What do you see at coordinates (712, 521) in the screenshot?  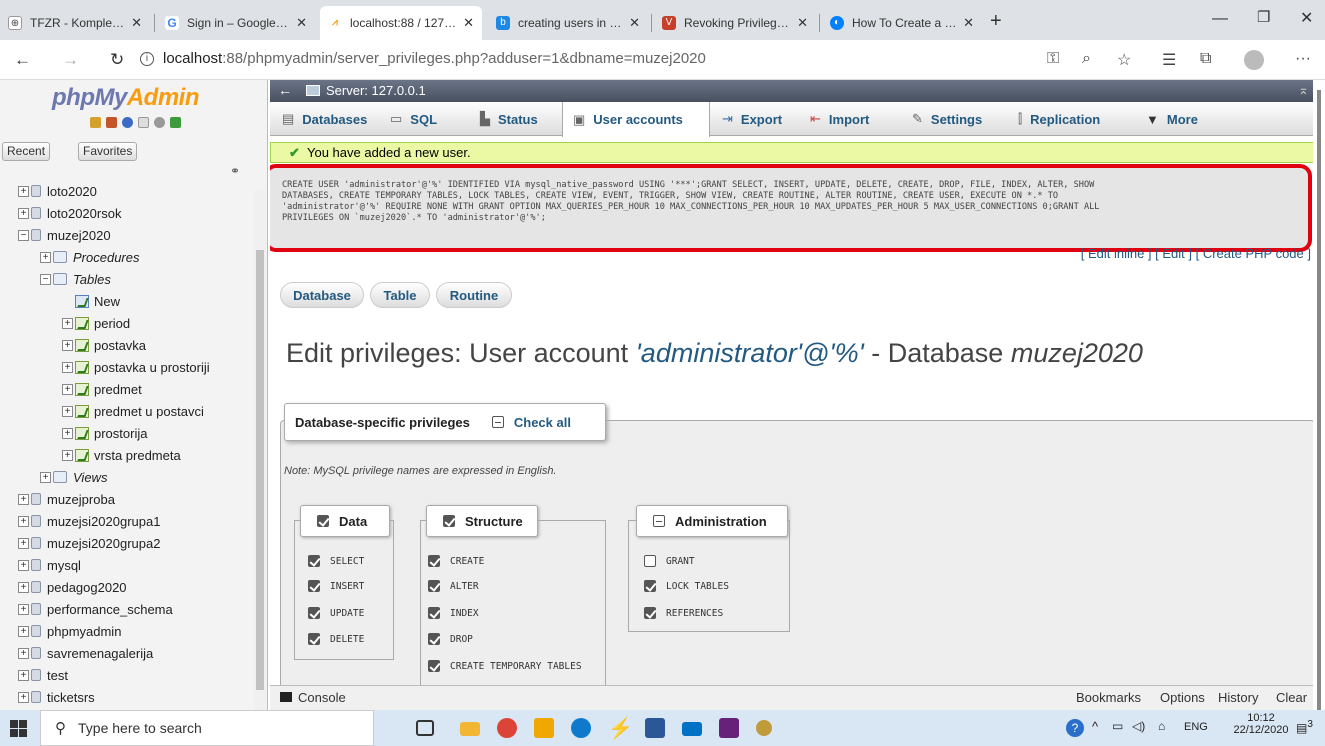 I see `administration-group-legend: Administration` at bounding box center [712, 521].